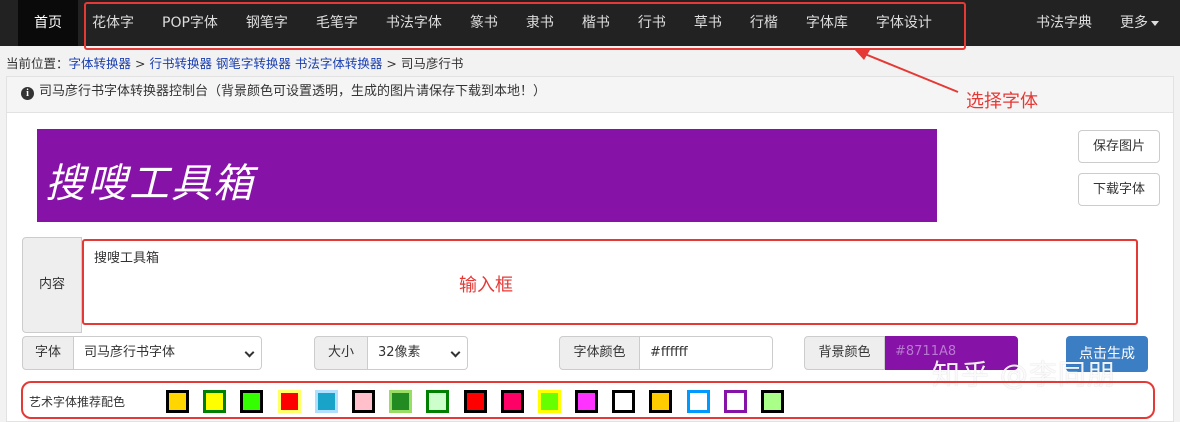 Image resolution: width=1180 pixels, height=422 pixels. I want to click on font-select-value: 司马彦行书字体, so click(130, 352).